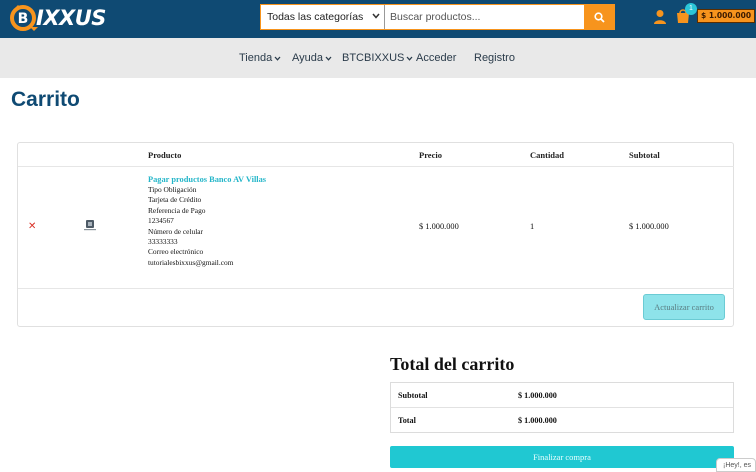 This screenshot has height=472, width=756. Describe the element at coordinates (373, 58) in the screenshot. I see `nav-item-label: BTCBIXXUS` at that location.